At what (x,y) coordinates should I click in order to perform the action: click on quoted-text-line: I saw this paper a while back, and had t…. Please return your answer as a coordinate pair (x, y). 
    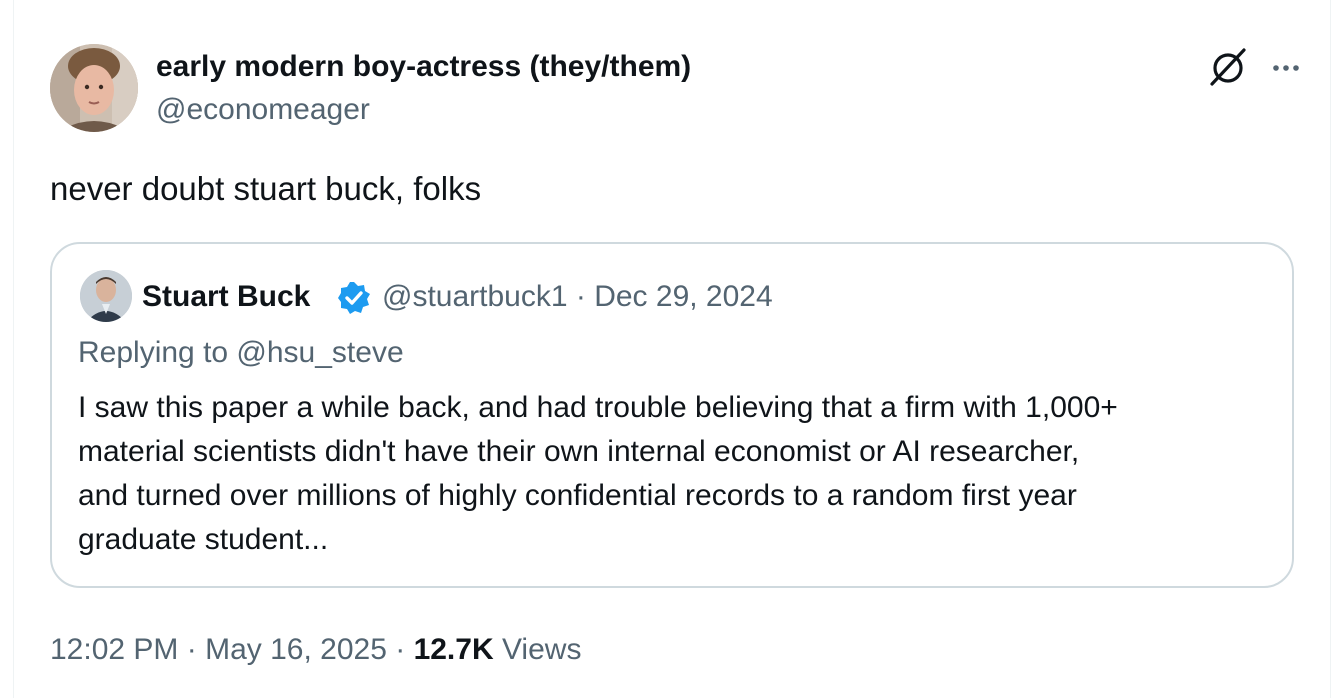
    Looking at the image, I should click on (598, 407).